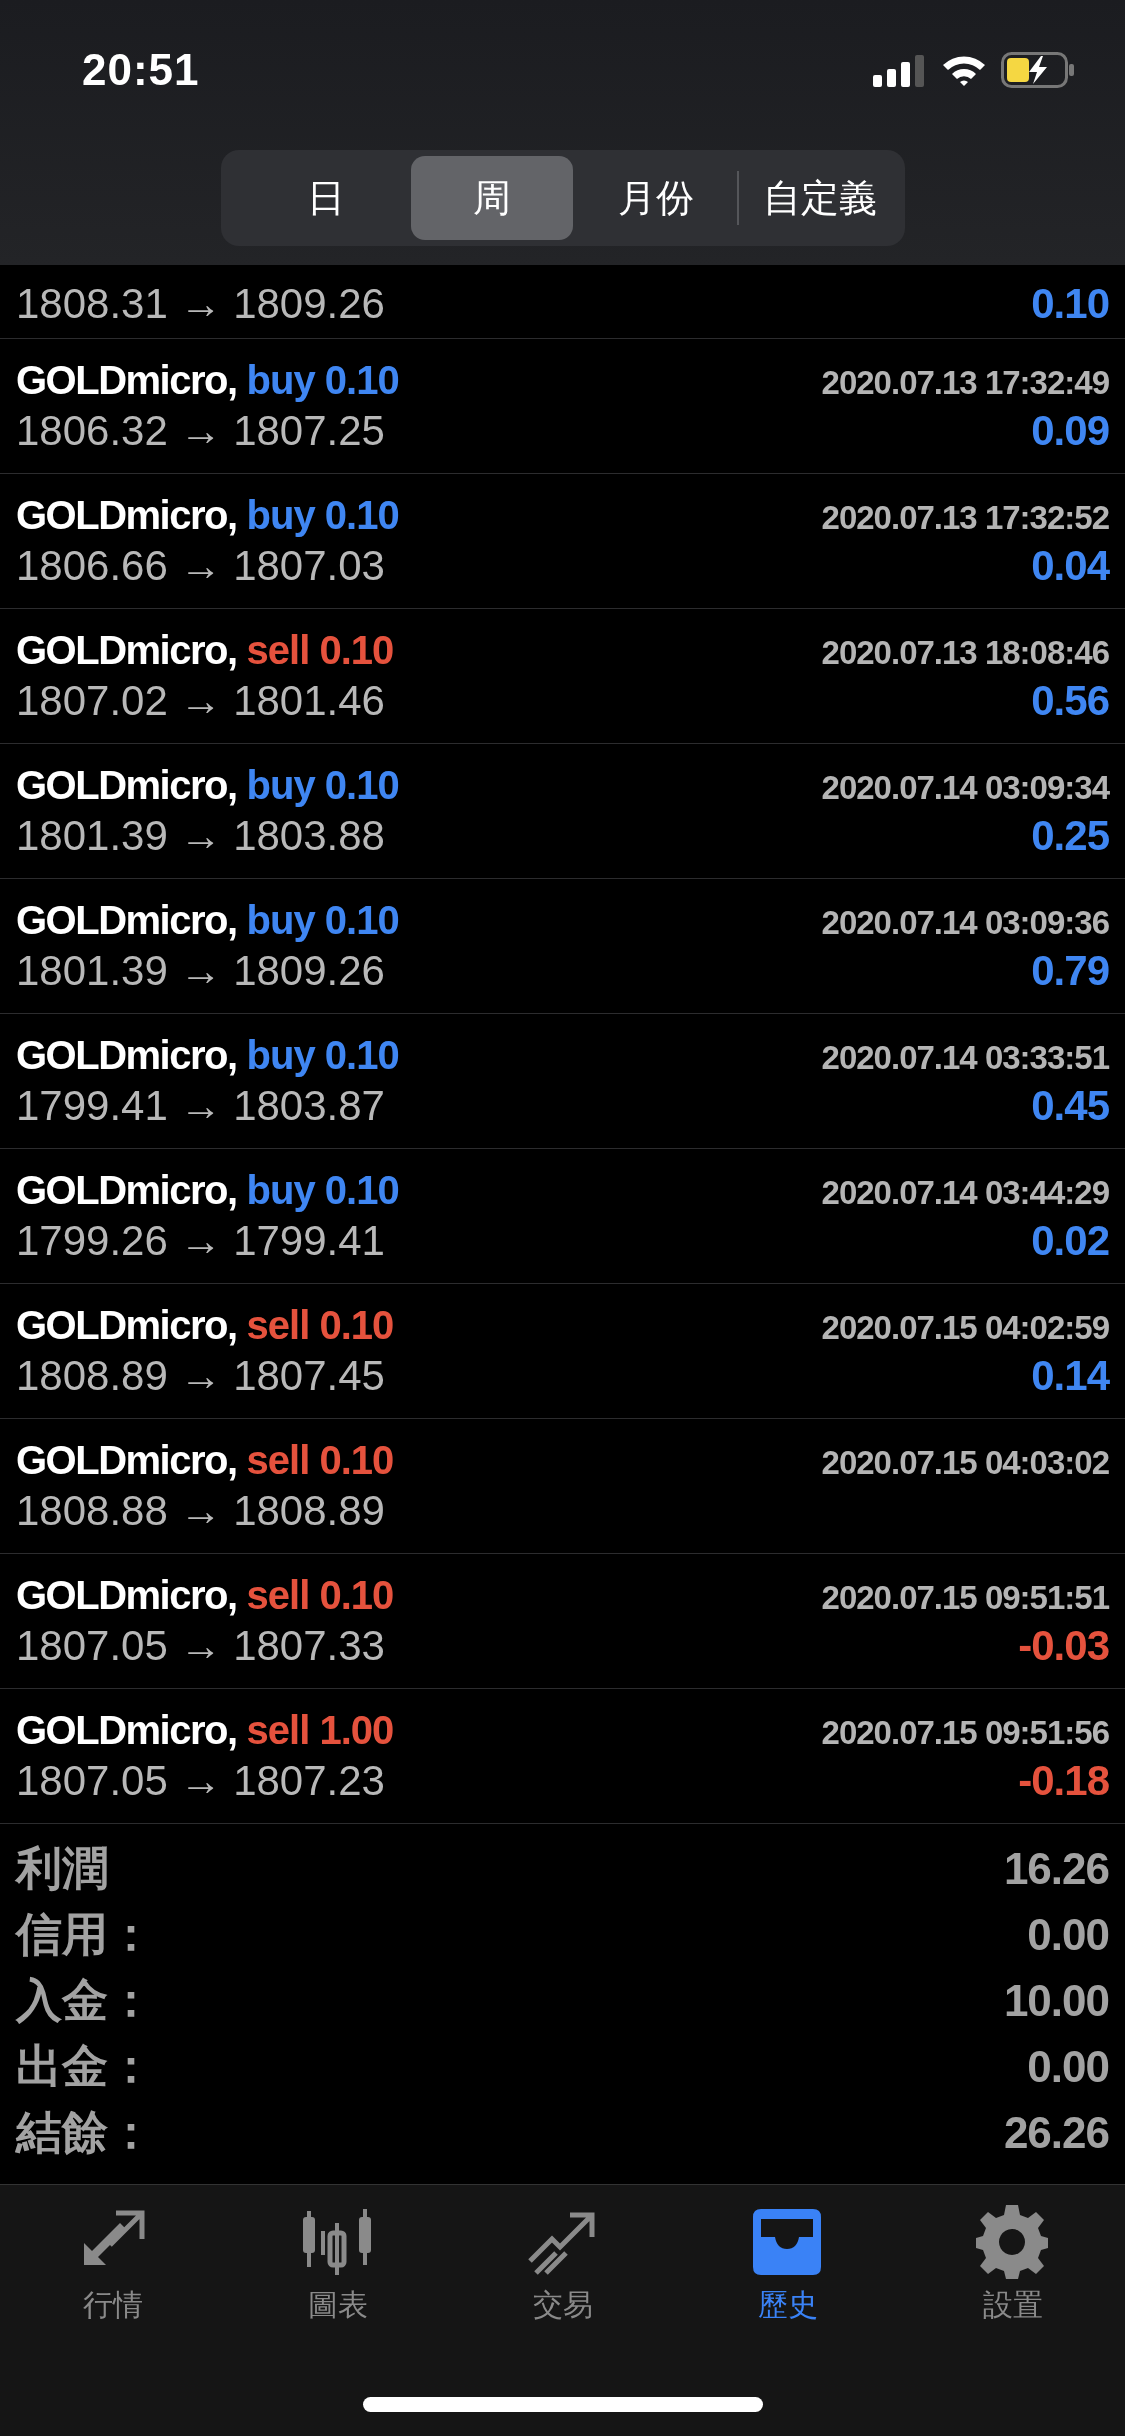 The image size is (1125, 2436). Describe the element at coordinates (562, 2264) in the screenshot. I see `tab-bar-item: 交易` at that location.